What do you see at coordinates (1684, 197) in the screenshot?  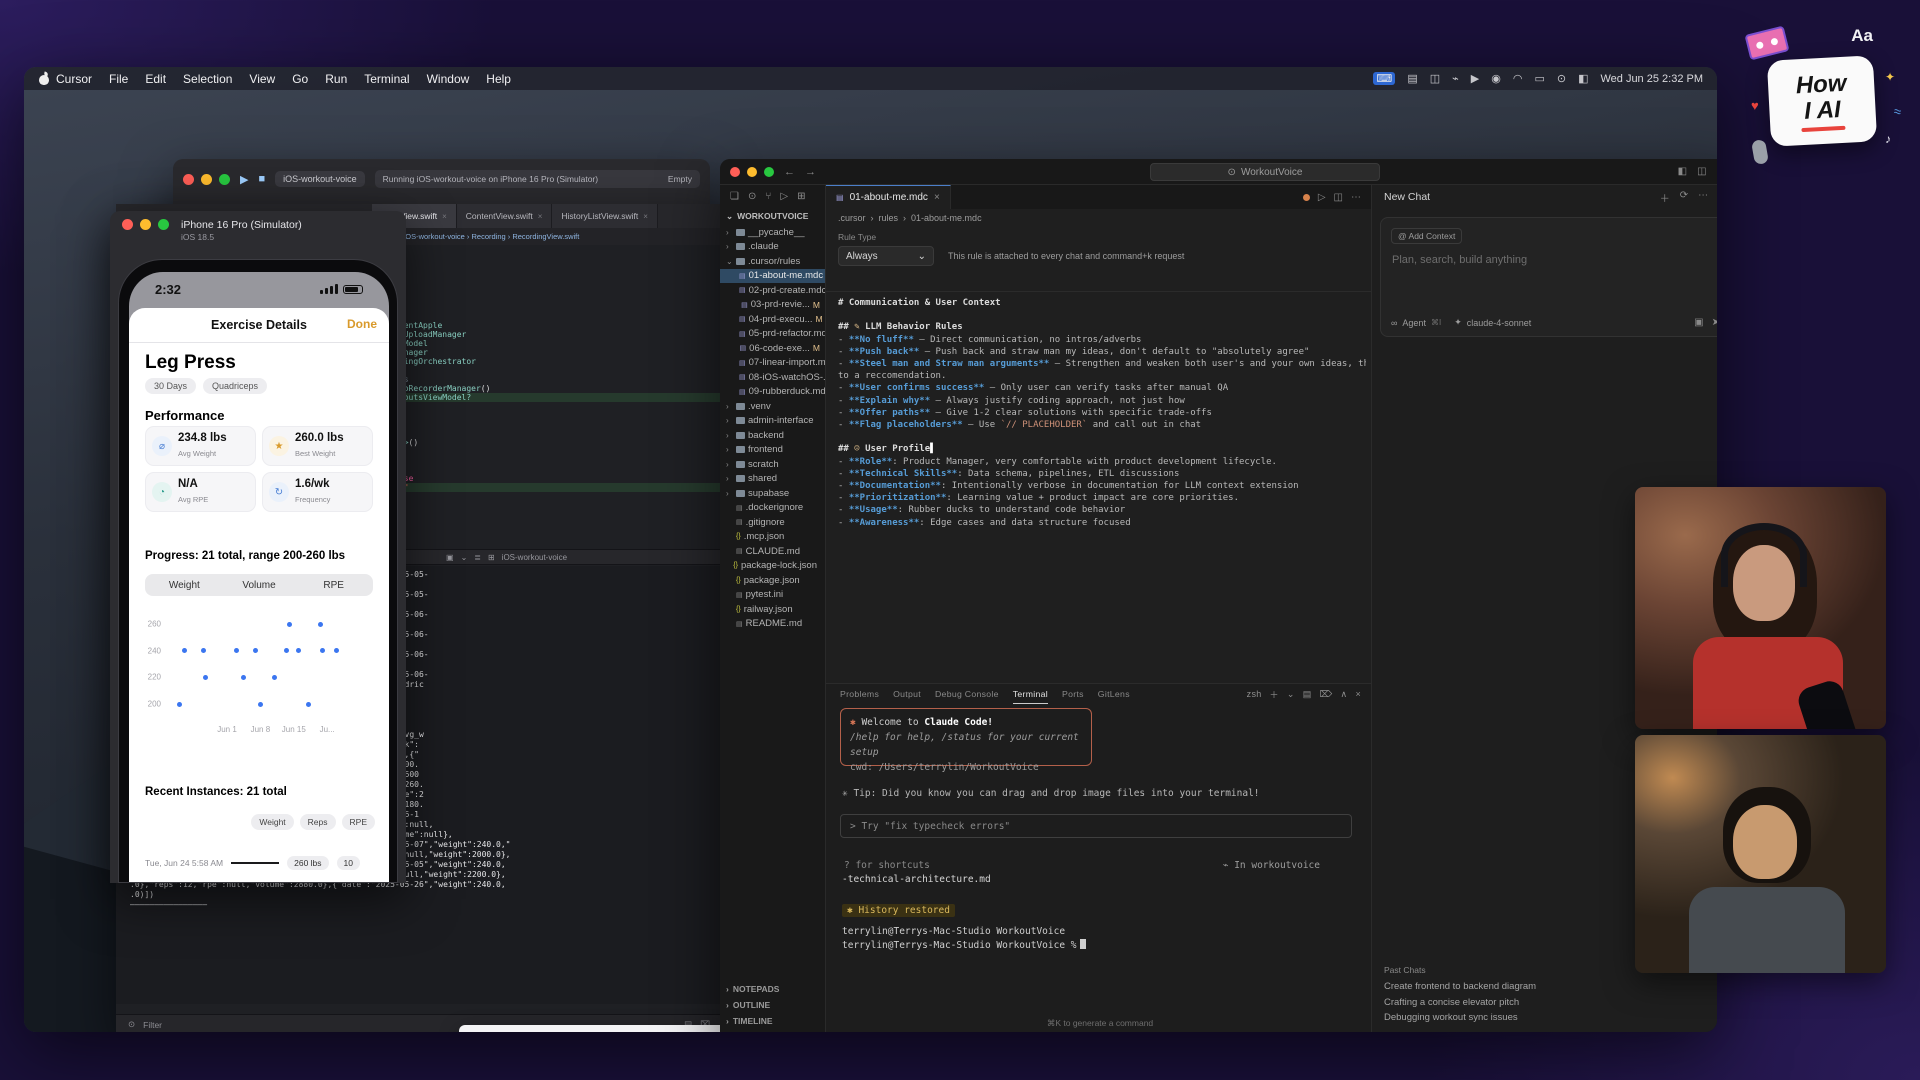 I see `chat-header-icon: ⟳` at bounding box center [1684, 197].